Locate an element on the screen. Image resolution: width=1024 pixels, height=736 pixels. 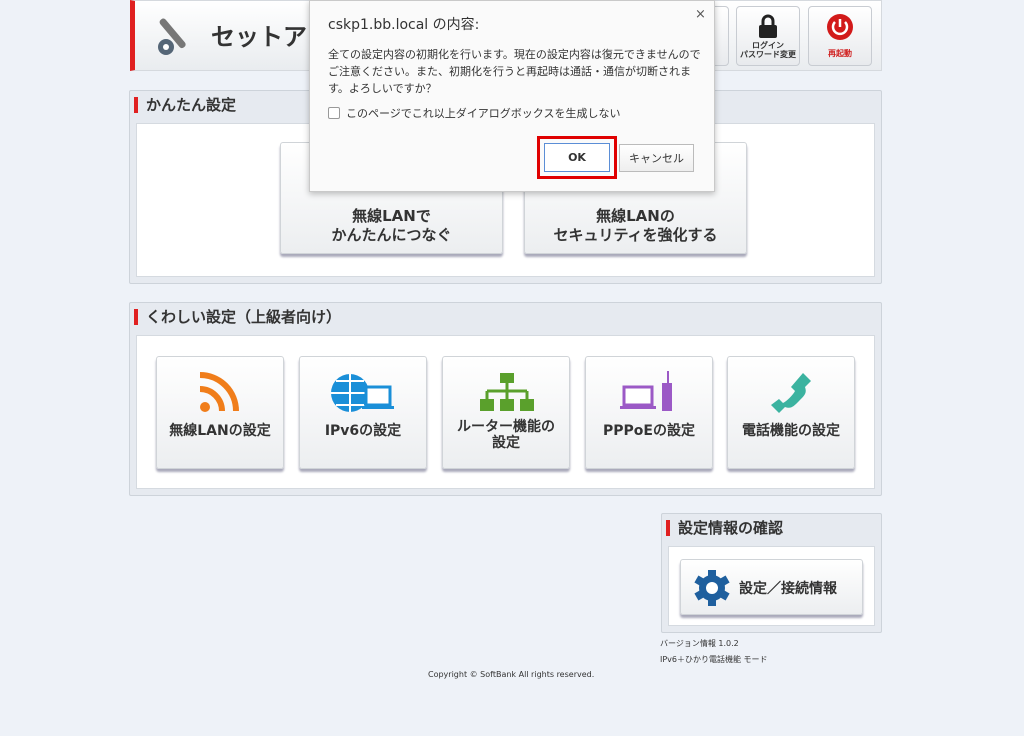
checkbox-icon is located at coordinates (334, 113).